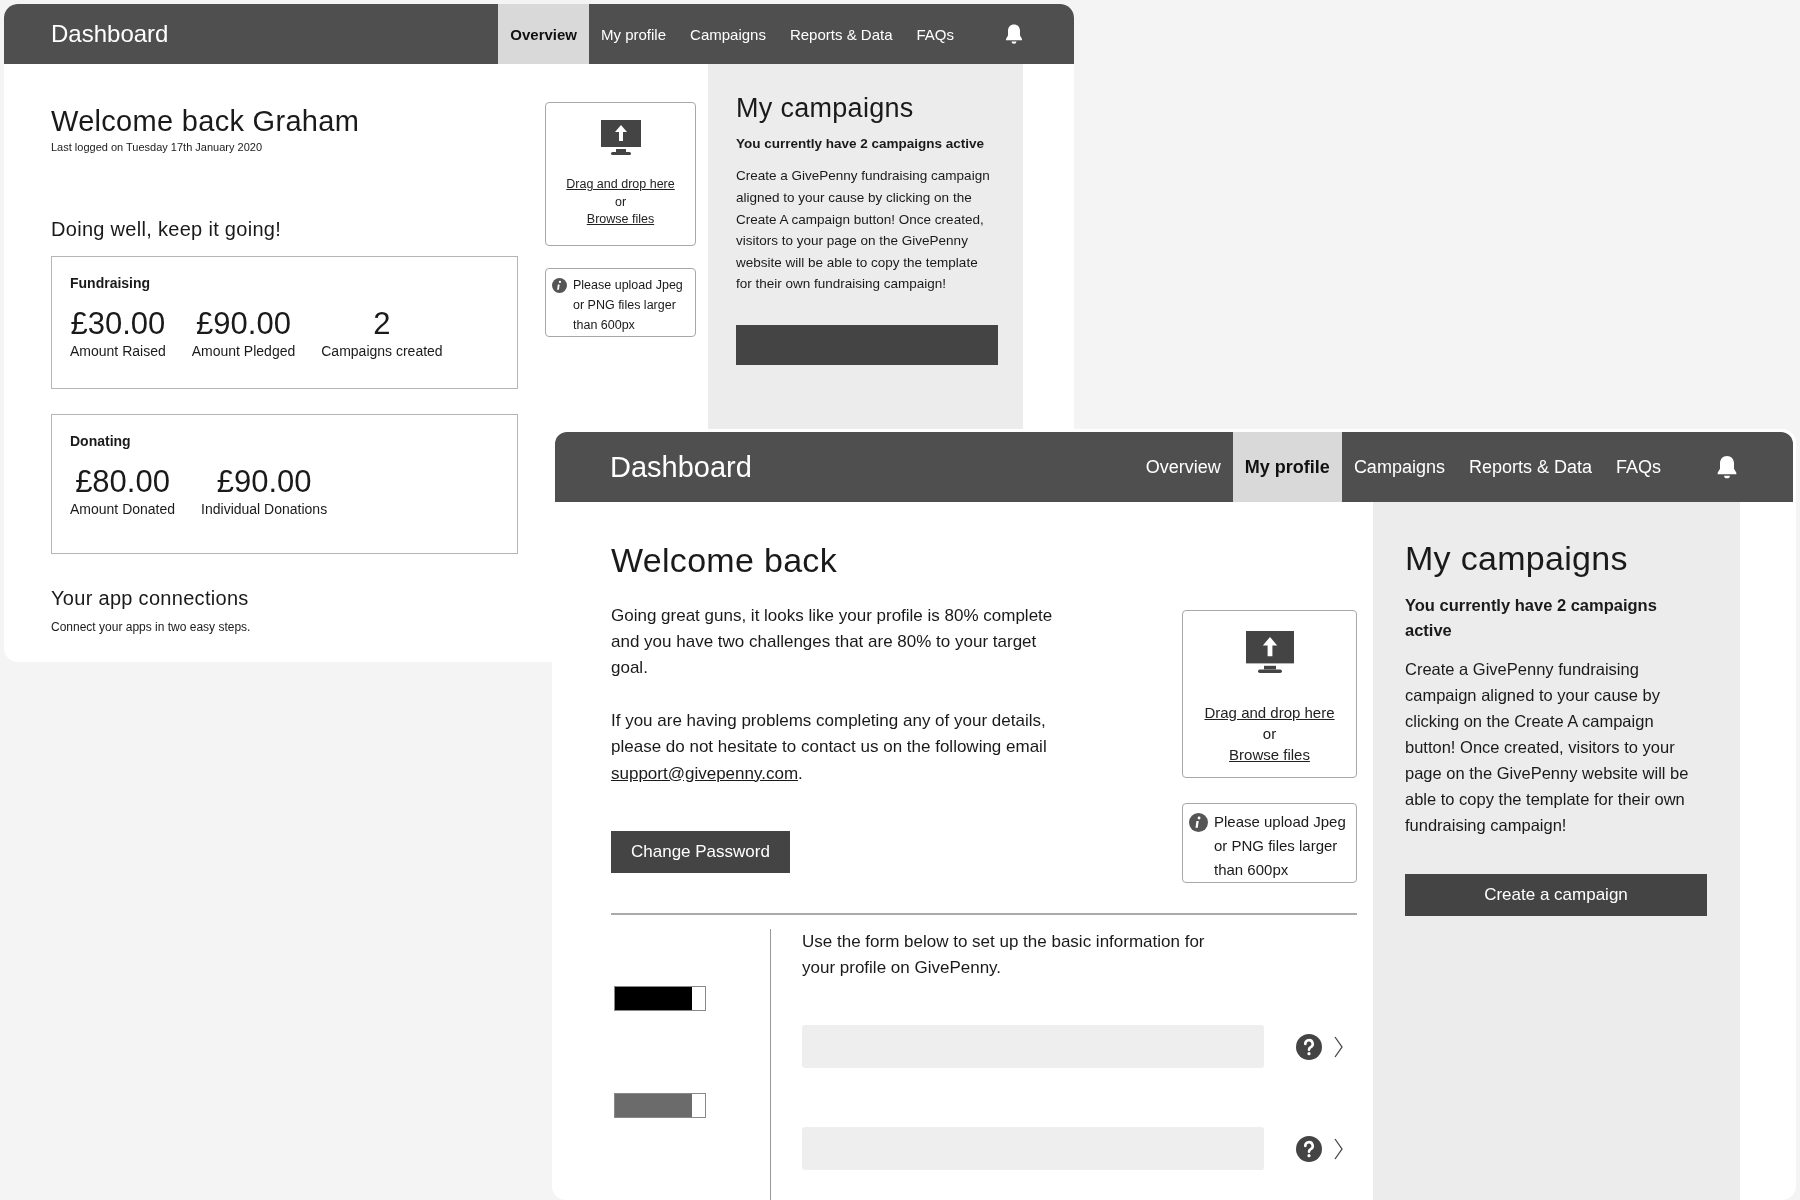 This screenshot has height=1200, width=1800. I want to click on contact-text: If you are having problems completing any of your details, please do not hesitate to contact us on the following email support@givepenny.com., so click(829, 747).